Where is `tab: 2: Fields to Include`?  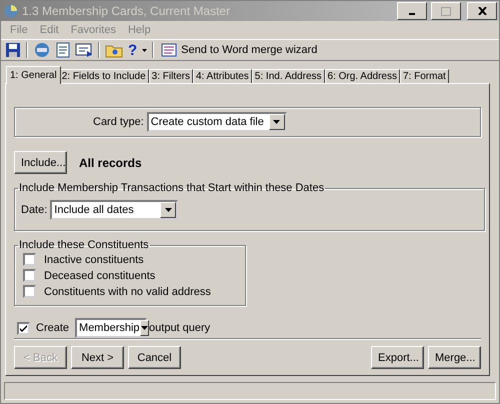 tab: 2: Fields to Include is located at coordinates (103, 76).